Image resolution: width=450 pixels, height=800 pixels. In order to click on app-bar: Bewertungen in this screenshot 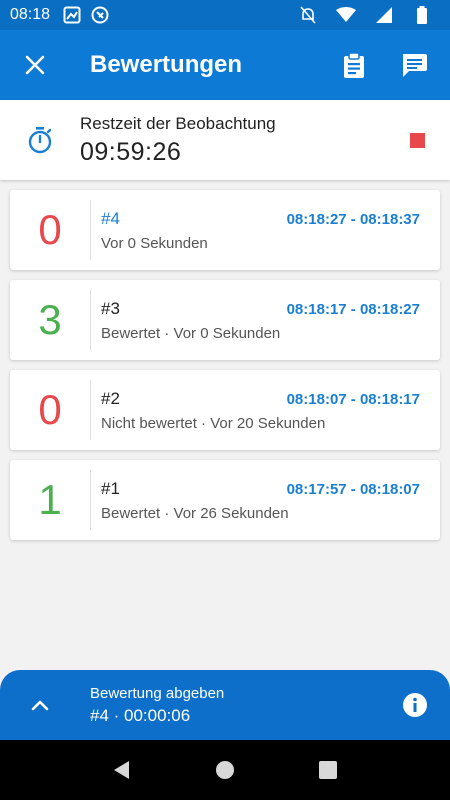, I will do `click(225, 65)`.